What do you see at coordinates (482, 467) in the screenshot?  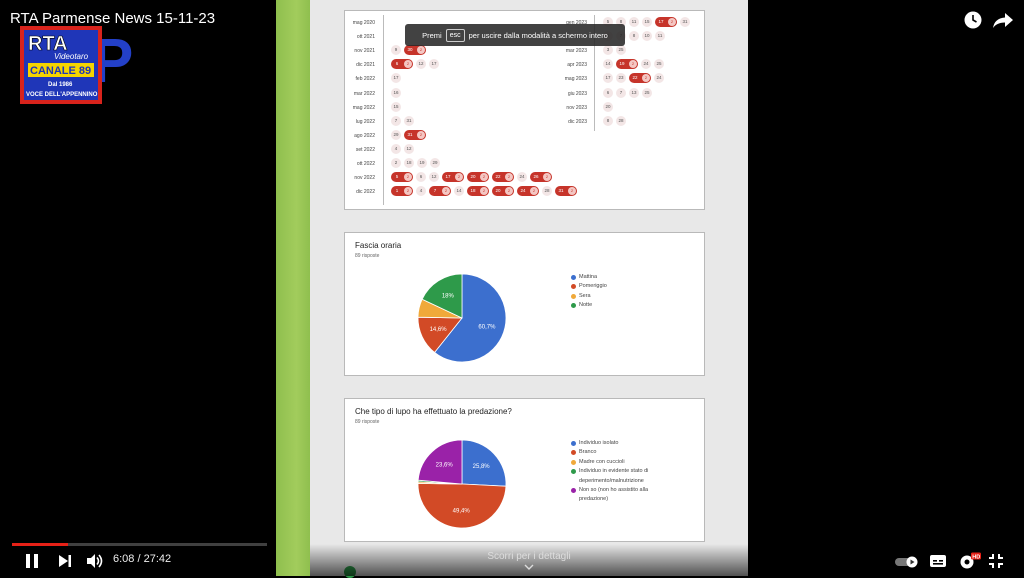 I see `pie-slice-label: 25,8%` at bounding box center [482, 467].